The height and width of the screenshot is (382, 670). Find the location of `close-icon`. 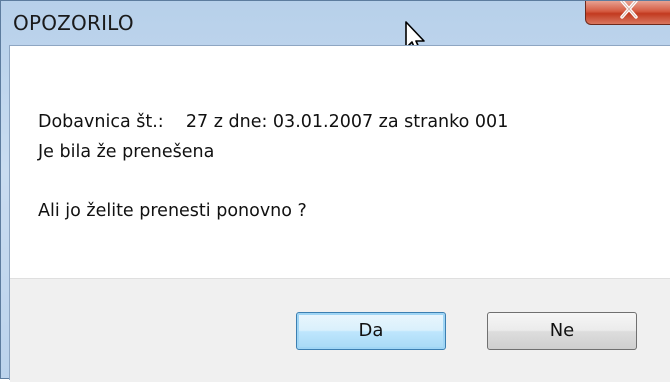

close-icon is located at coordinates (629, 10).